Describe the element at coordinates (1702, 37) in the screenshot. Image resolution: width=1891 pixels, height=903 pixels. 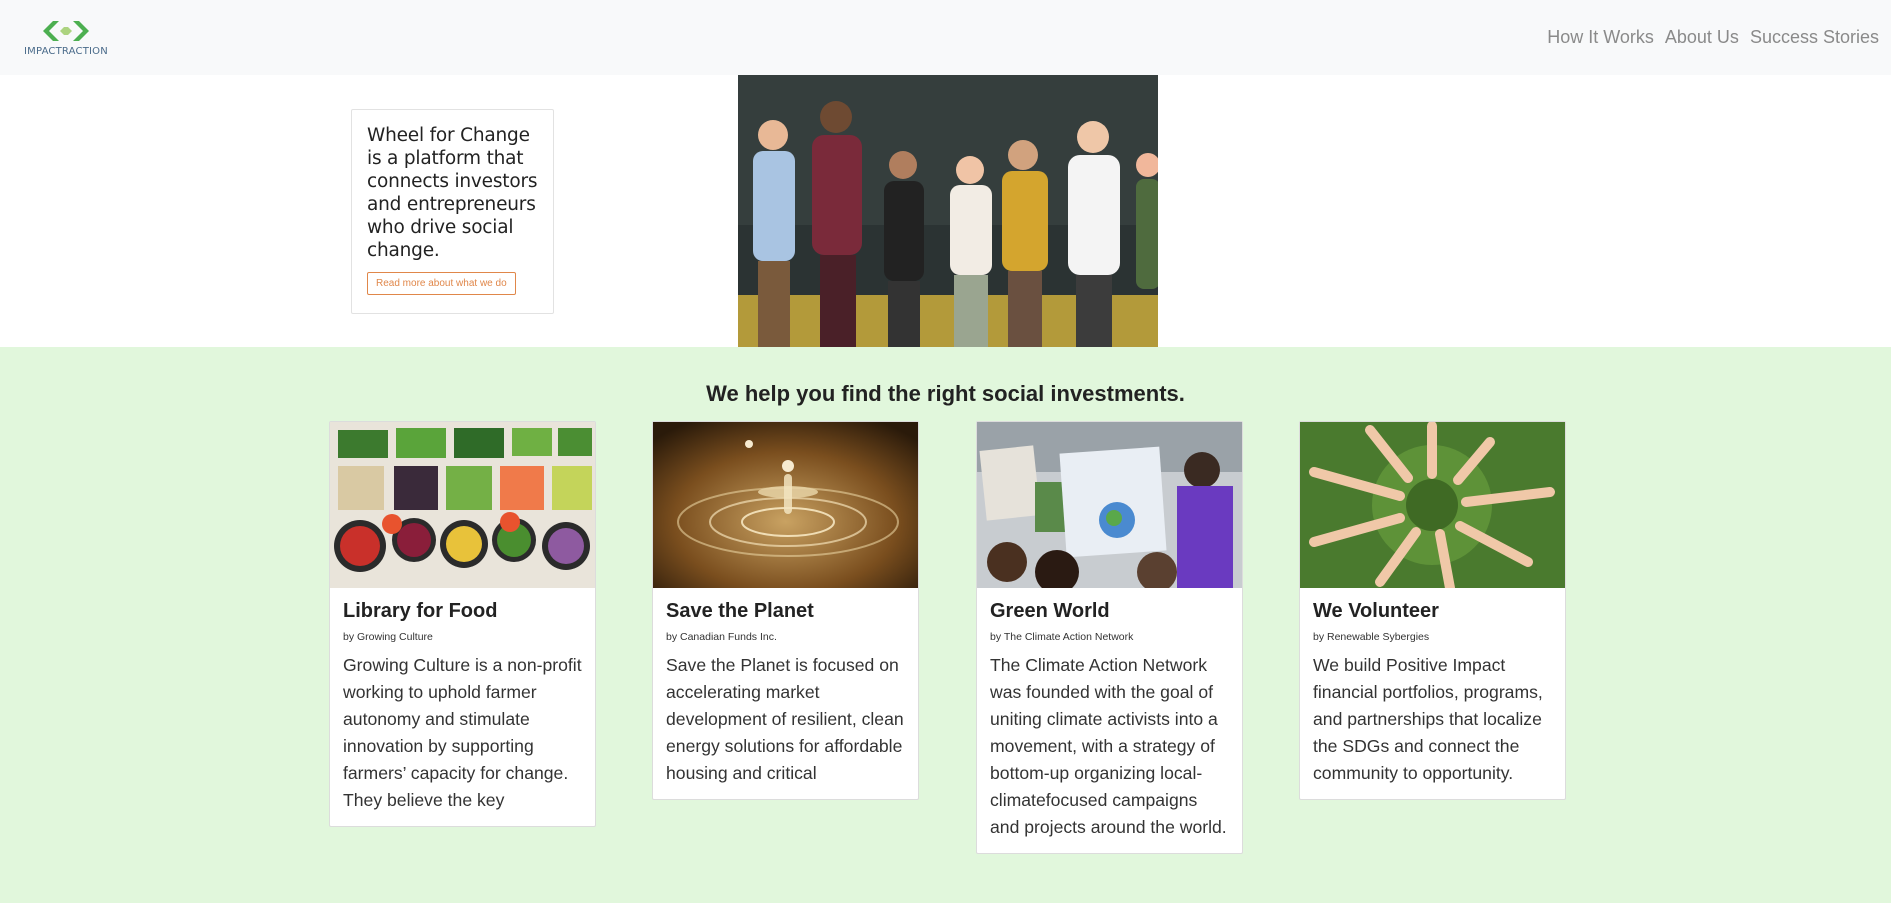
I see `nav-link-about-us: About Us` at that location.